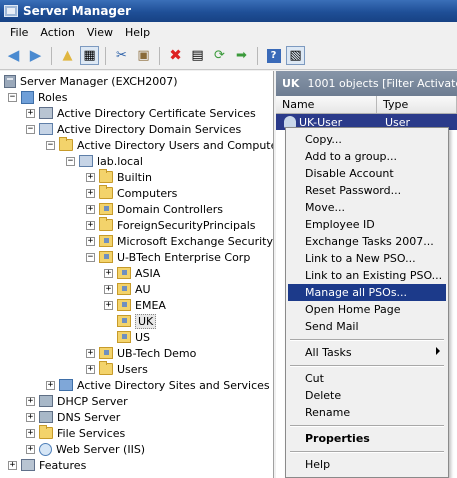 The image size is (457, 478). What do you see at coordinates (179, 241) in the screenshot?
I see `tree-item-exchange-security-groups: + Microsoft Exchange Security Gr` at bounding box center [179, 241].